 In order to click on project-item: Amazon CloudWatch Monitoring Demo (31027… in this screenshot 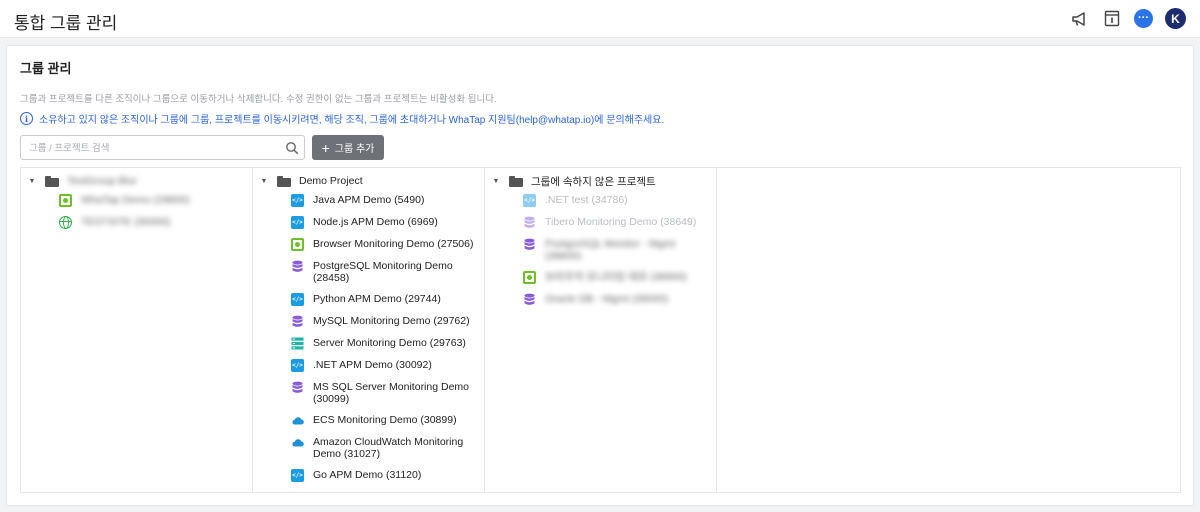, I will do `click(385, 448)`.